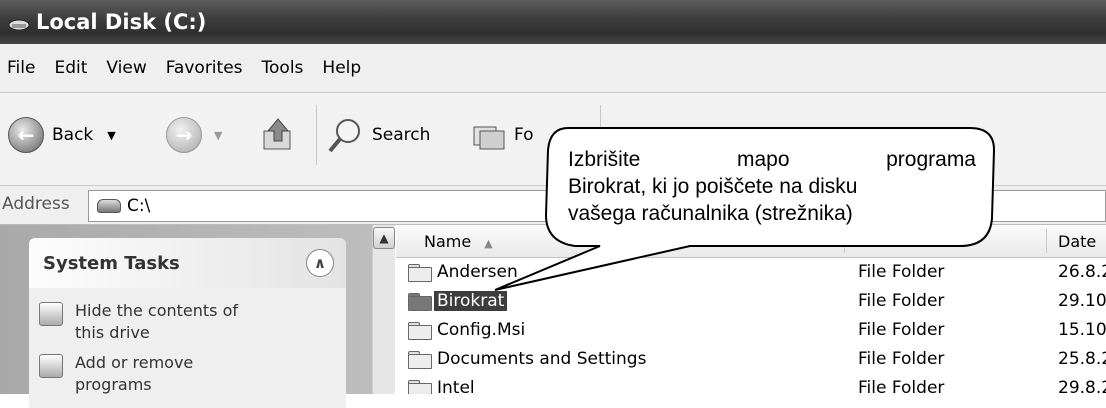 The width and height of the screenshot is (1106, 408). What do you see at coordinates (524, 135) in the screenshot?
I see `folders-label: Fo` at bounding box center [524, 135].